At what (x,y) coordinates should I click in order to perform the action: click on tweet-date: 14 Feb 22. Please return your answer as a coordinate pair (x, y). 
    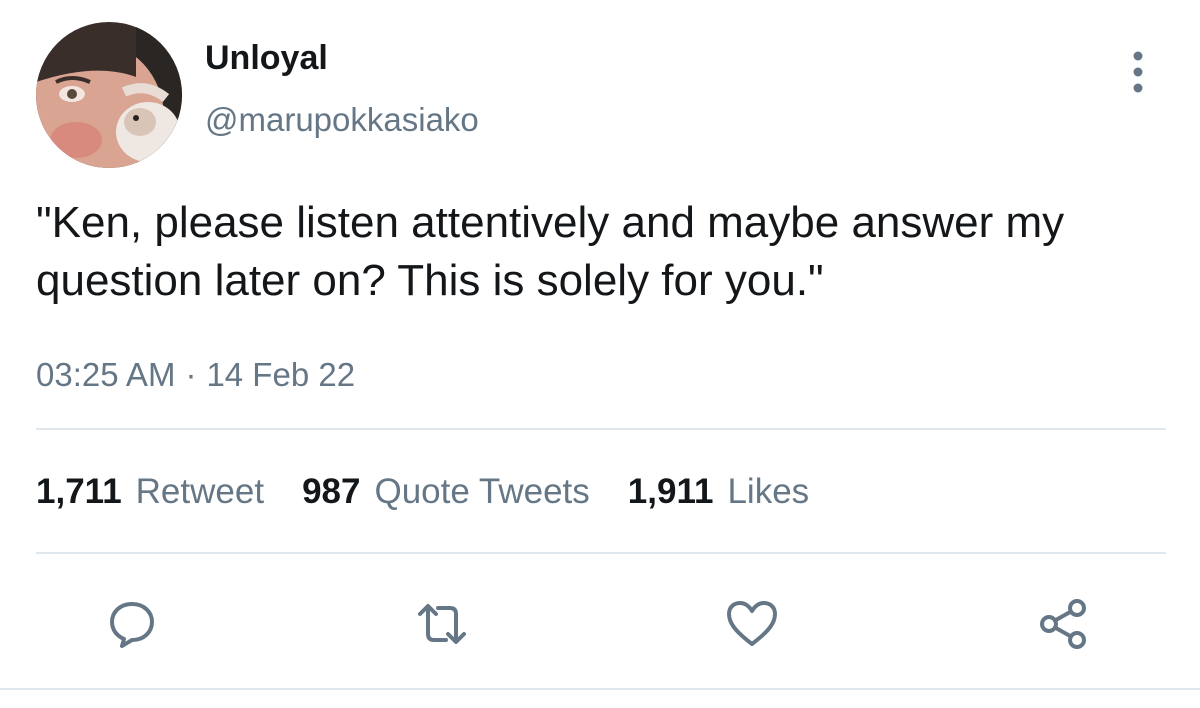
    Looking at the image, I should click on (281, 374).